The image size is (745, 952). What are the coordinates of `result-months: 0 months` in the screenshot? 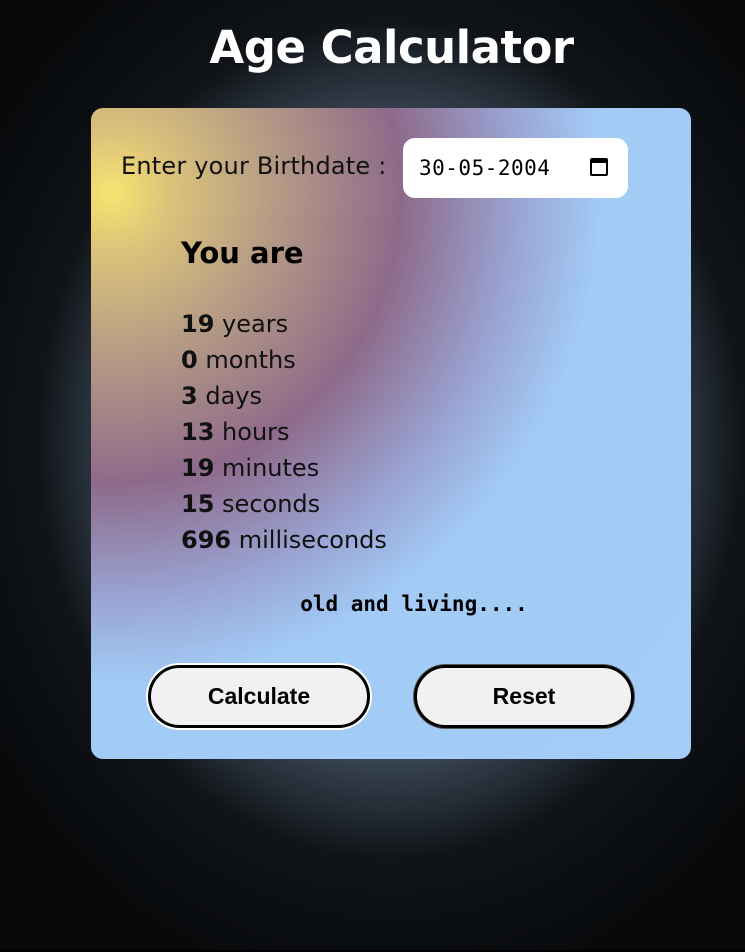 It's located at (284, 360).